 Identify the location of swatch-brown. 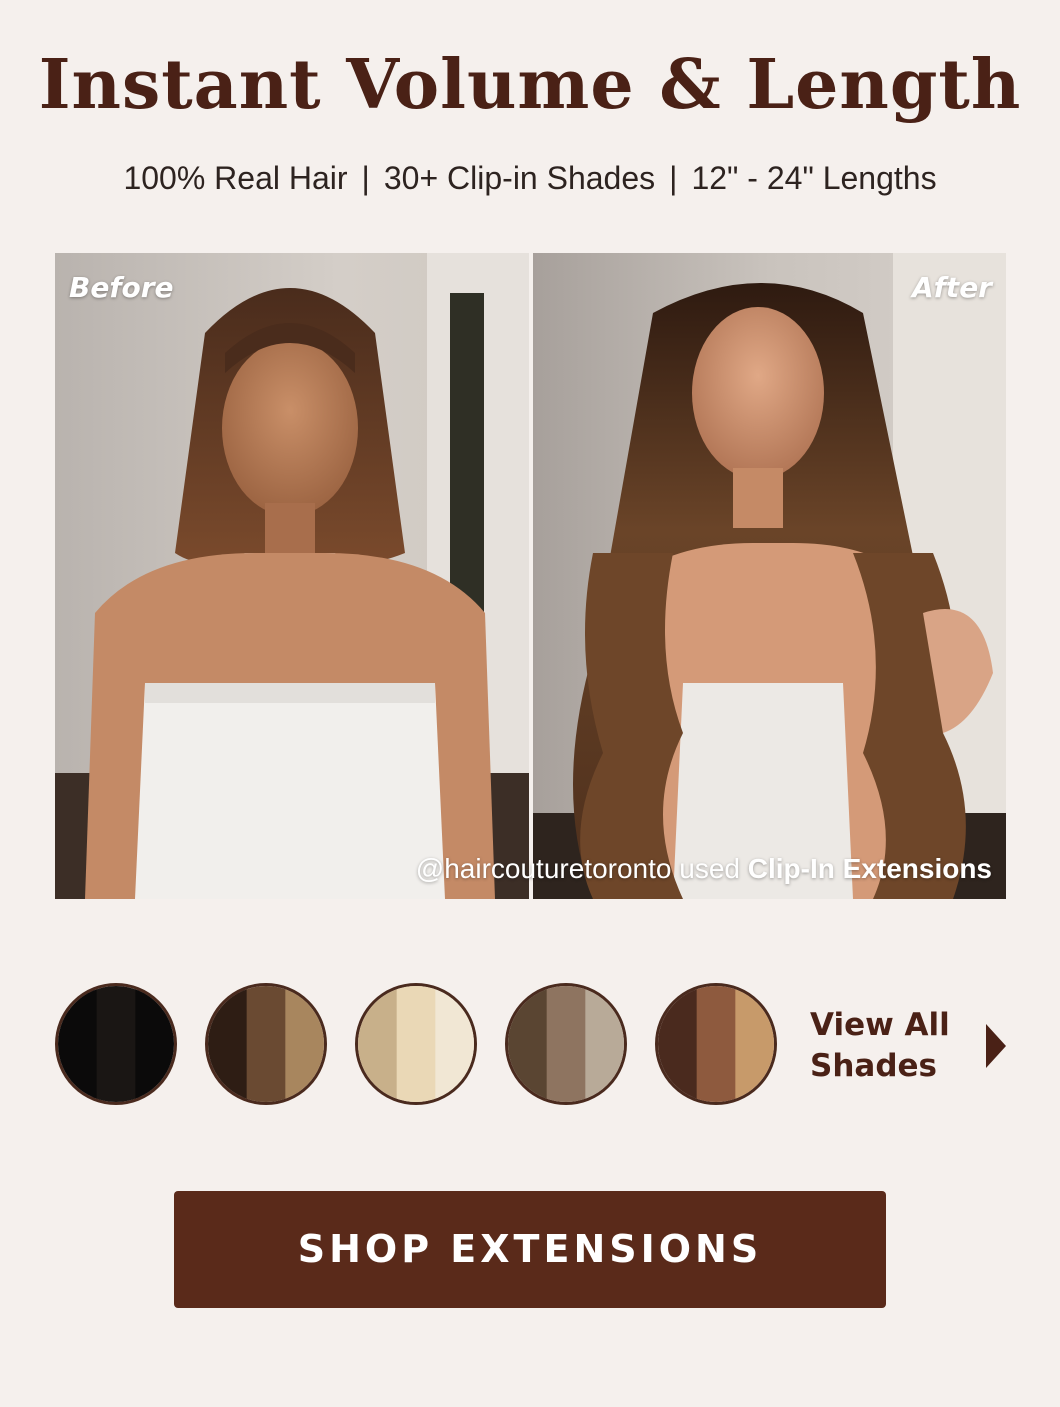
(266, 1044).